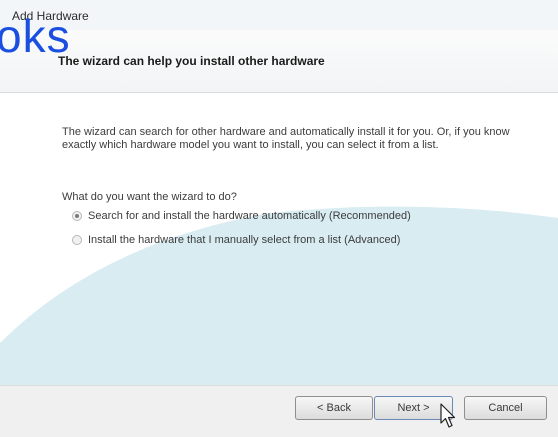 This screenshot has height=437, width=558. What do you see at coordinates (77, 216) in the screenshot?
I see `radio-search-automatically` at bounding box center [77, 216].